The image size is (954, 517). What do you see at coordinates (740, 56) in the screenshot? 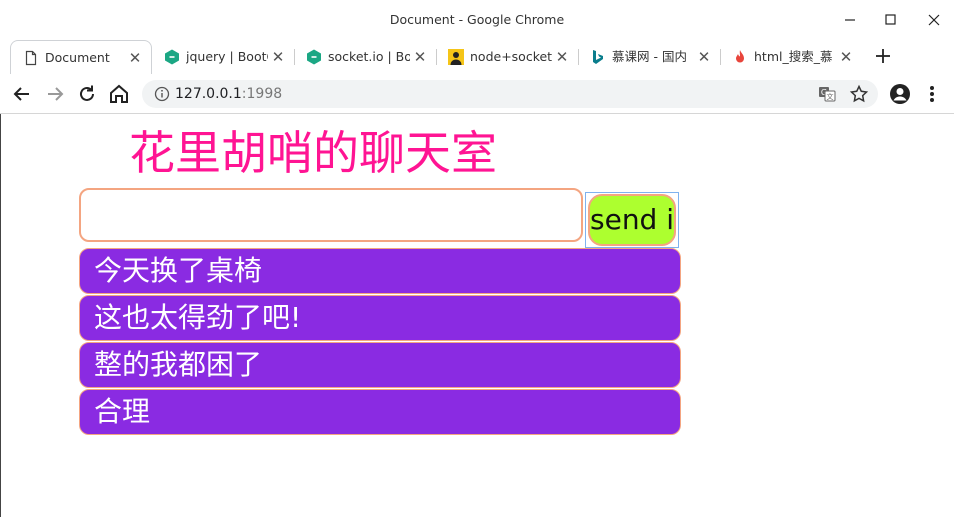
I see `fire-icon` at bounding box center [740, 56].